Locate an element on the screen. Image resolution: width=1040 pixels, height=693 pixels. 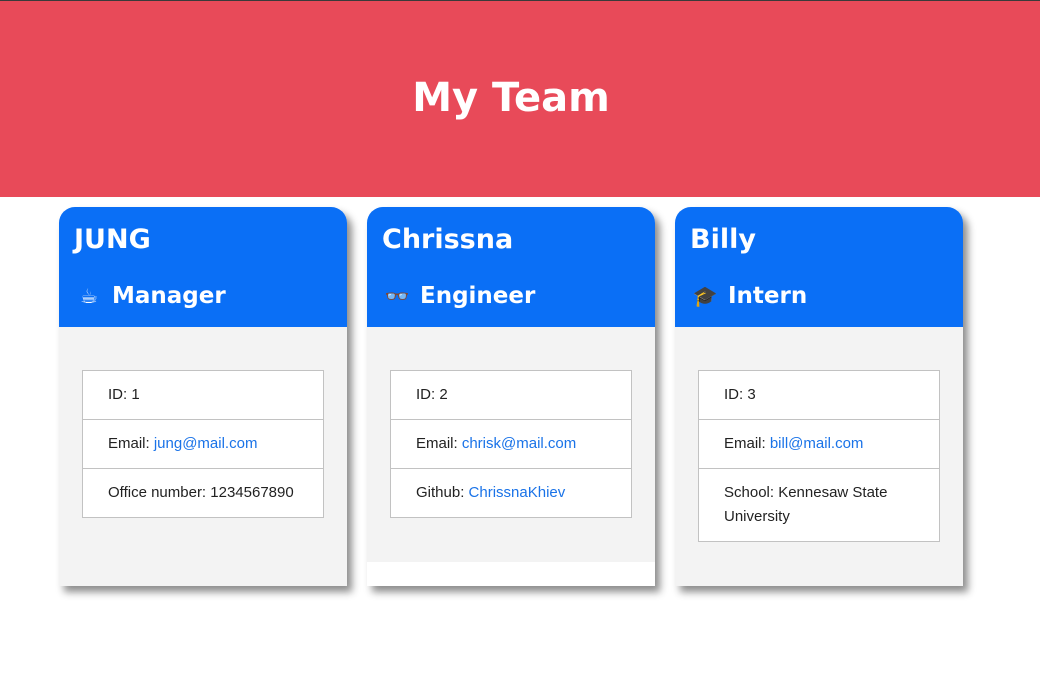
glasses-icon: 👓 is located at coordinates (397, 296).